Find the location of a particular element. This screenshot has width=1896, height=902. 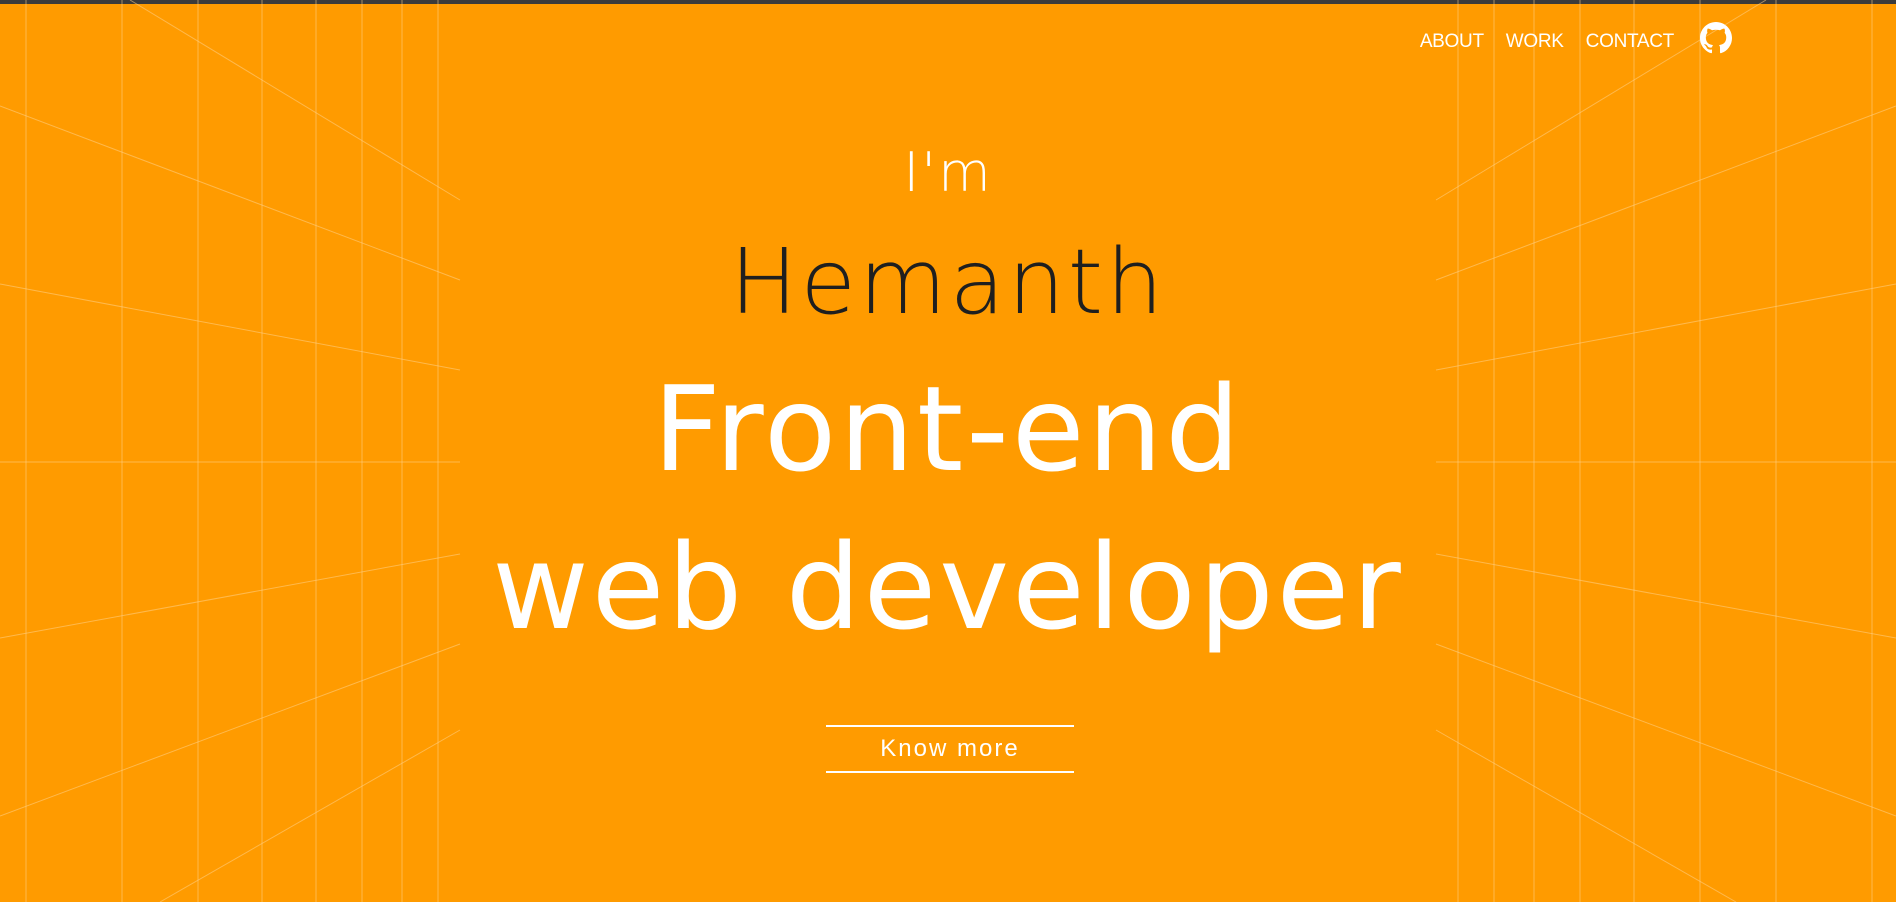

hero-name: Hemanth is located at coordinates (948, 282).